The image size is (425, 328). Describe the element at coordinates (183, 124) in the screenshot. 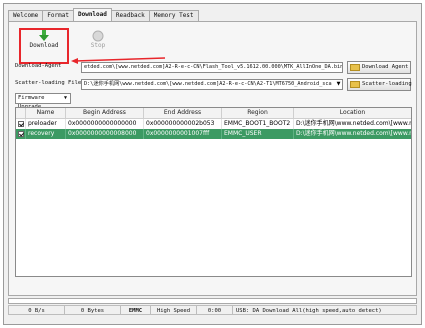

I see `row-end: 0x000000000002b053` at that location.